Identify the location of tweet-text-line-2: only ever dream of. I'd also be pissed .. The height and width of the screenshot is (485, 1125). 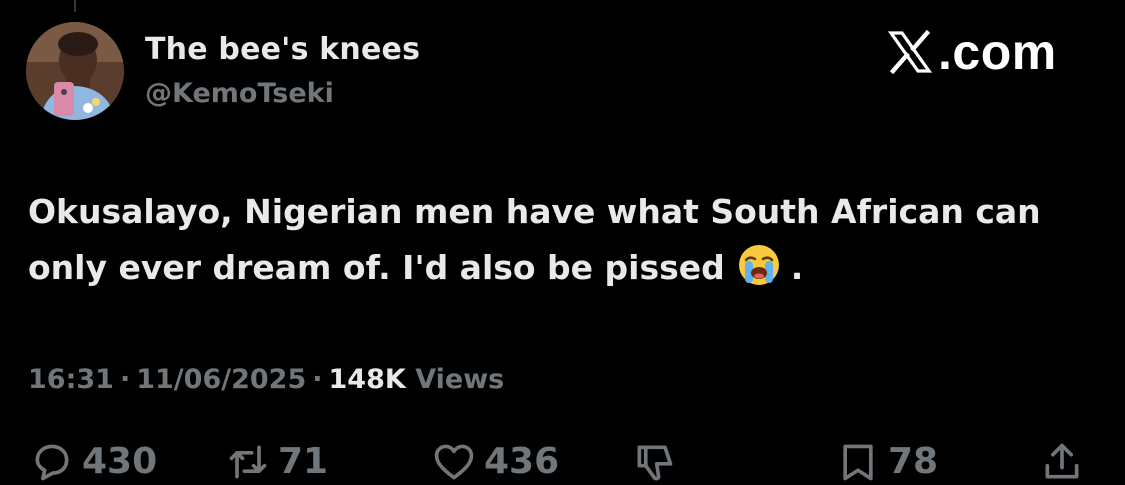
(563, 268).